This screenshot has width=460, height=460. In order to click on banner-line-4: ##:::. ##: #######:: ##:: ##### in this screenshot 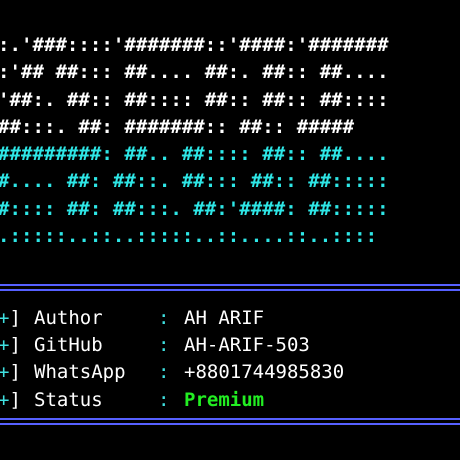, I will do `click(177, 126)`.